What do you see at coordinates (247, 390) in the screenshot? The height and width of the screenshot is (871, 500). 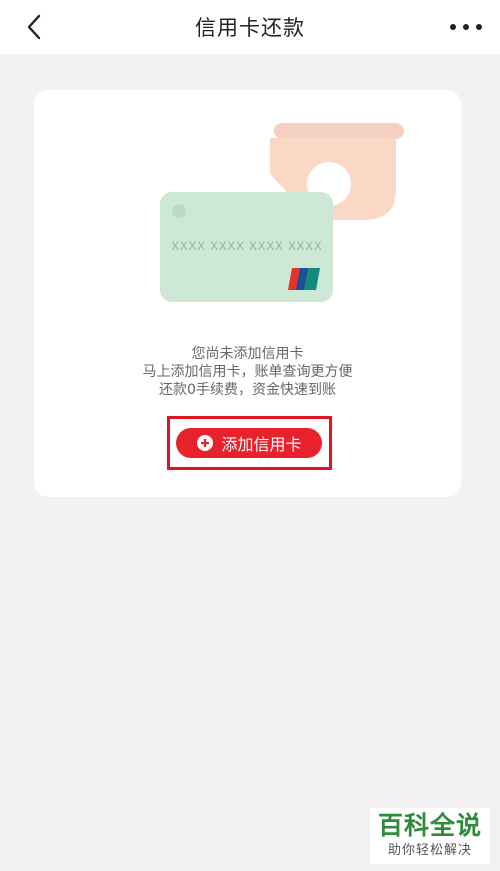 I see `empty-state-line-3: 还款0手续费，资金快速到账` at bounding box center [247, 390].